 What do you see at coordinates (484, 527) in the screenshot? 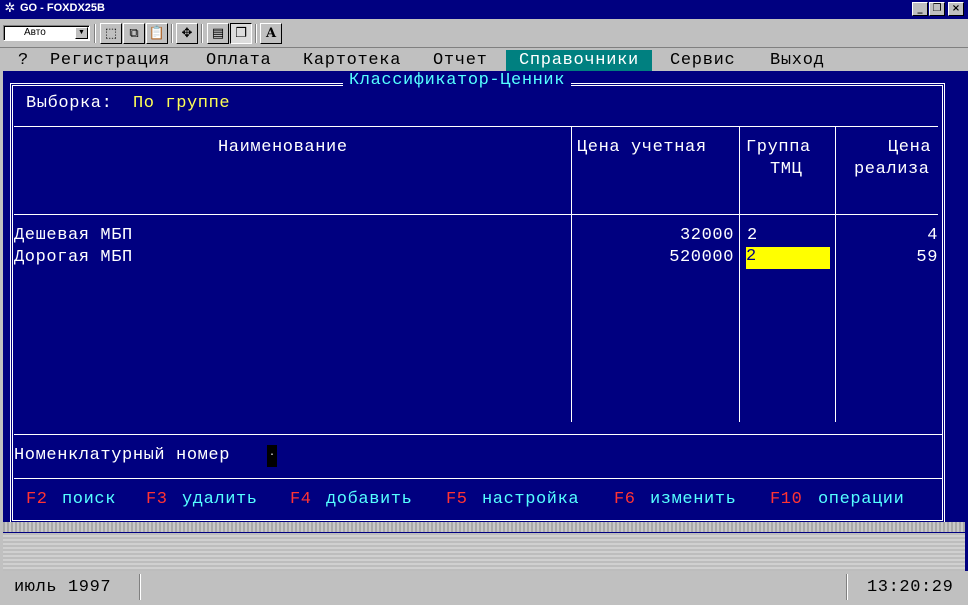
I see `window-shadow` at bounding box center [484, 527].